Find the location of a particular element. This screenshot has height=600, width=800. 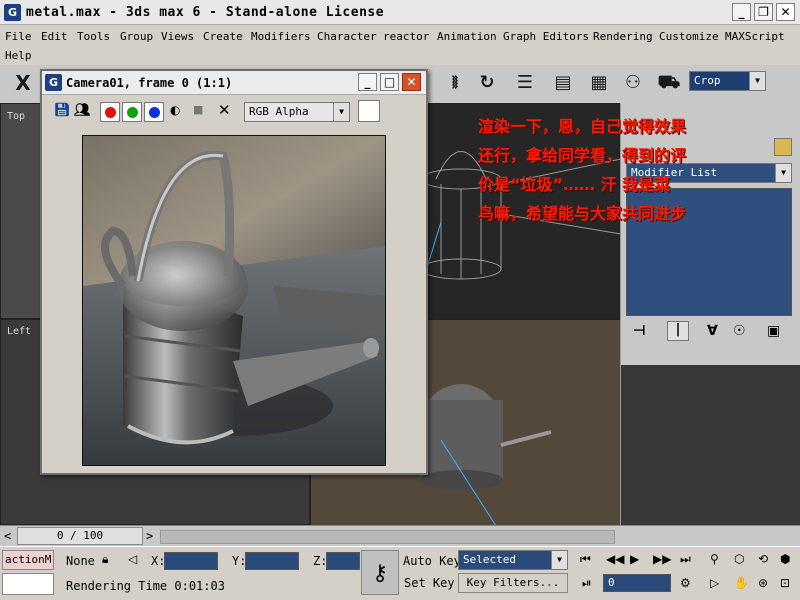

menu-customize: Customize is located at coordinates (689, 36).